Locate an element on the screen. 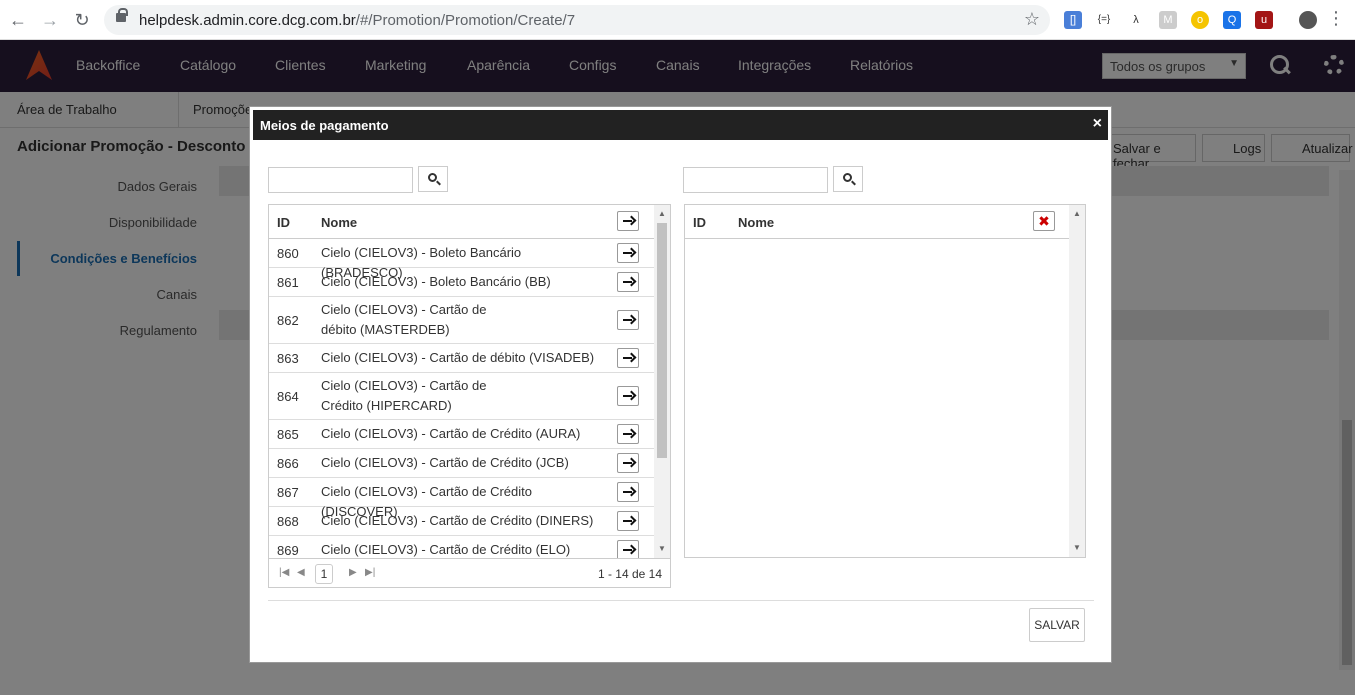 The width and height of the screenshot is (1355, 695). next-page-icon: ▶ is located at coordinates (353, 572).